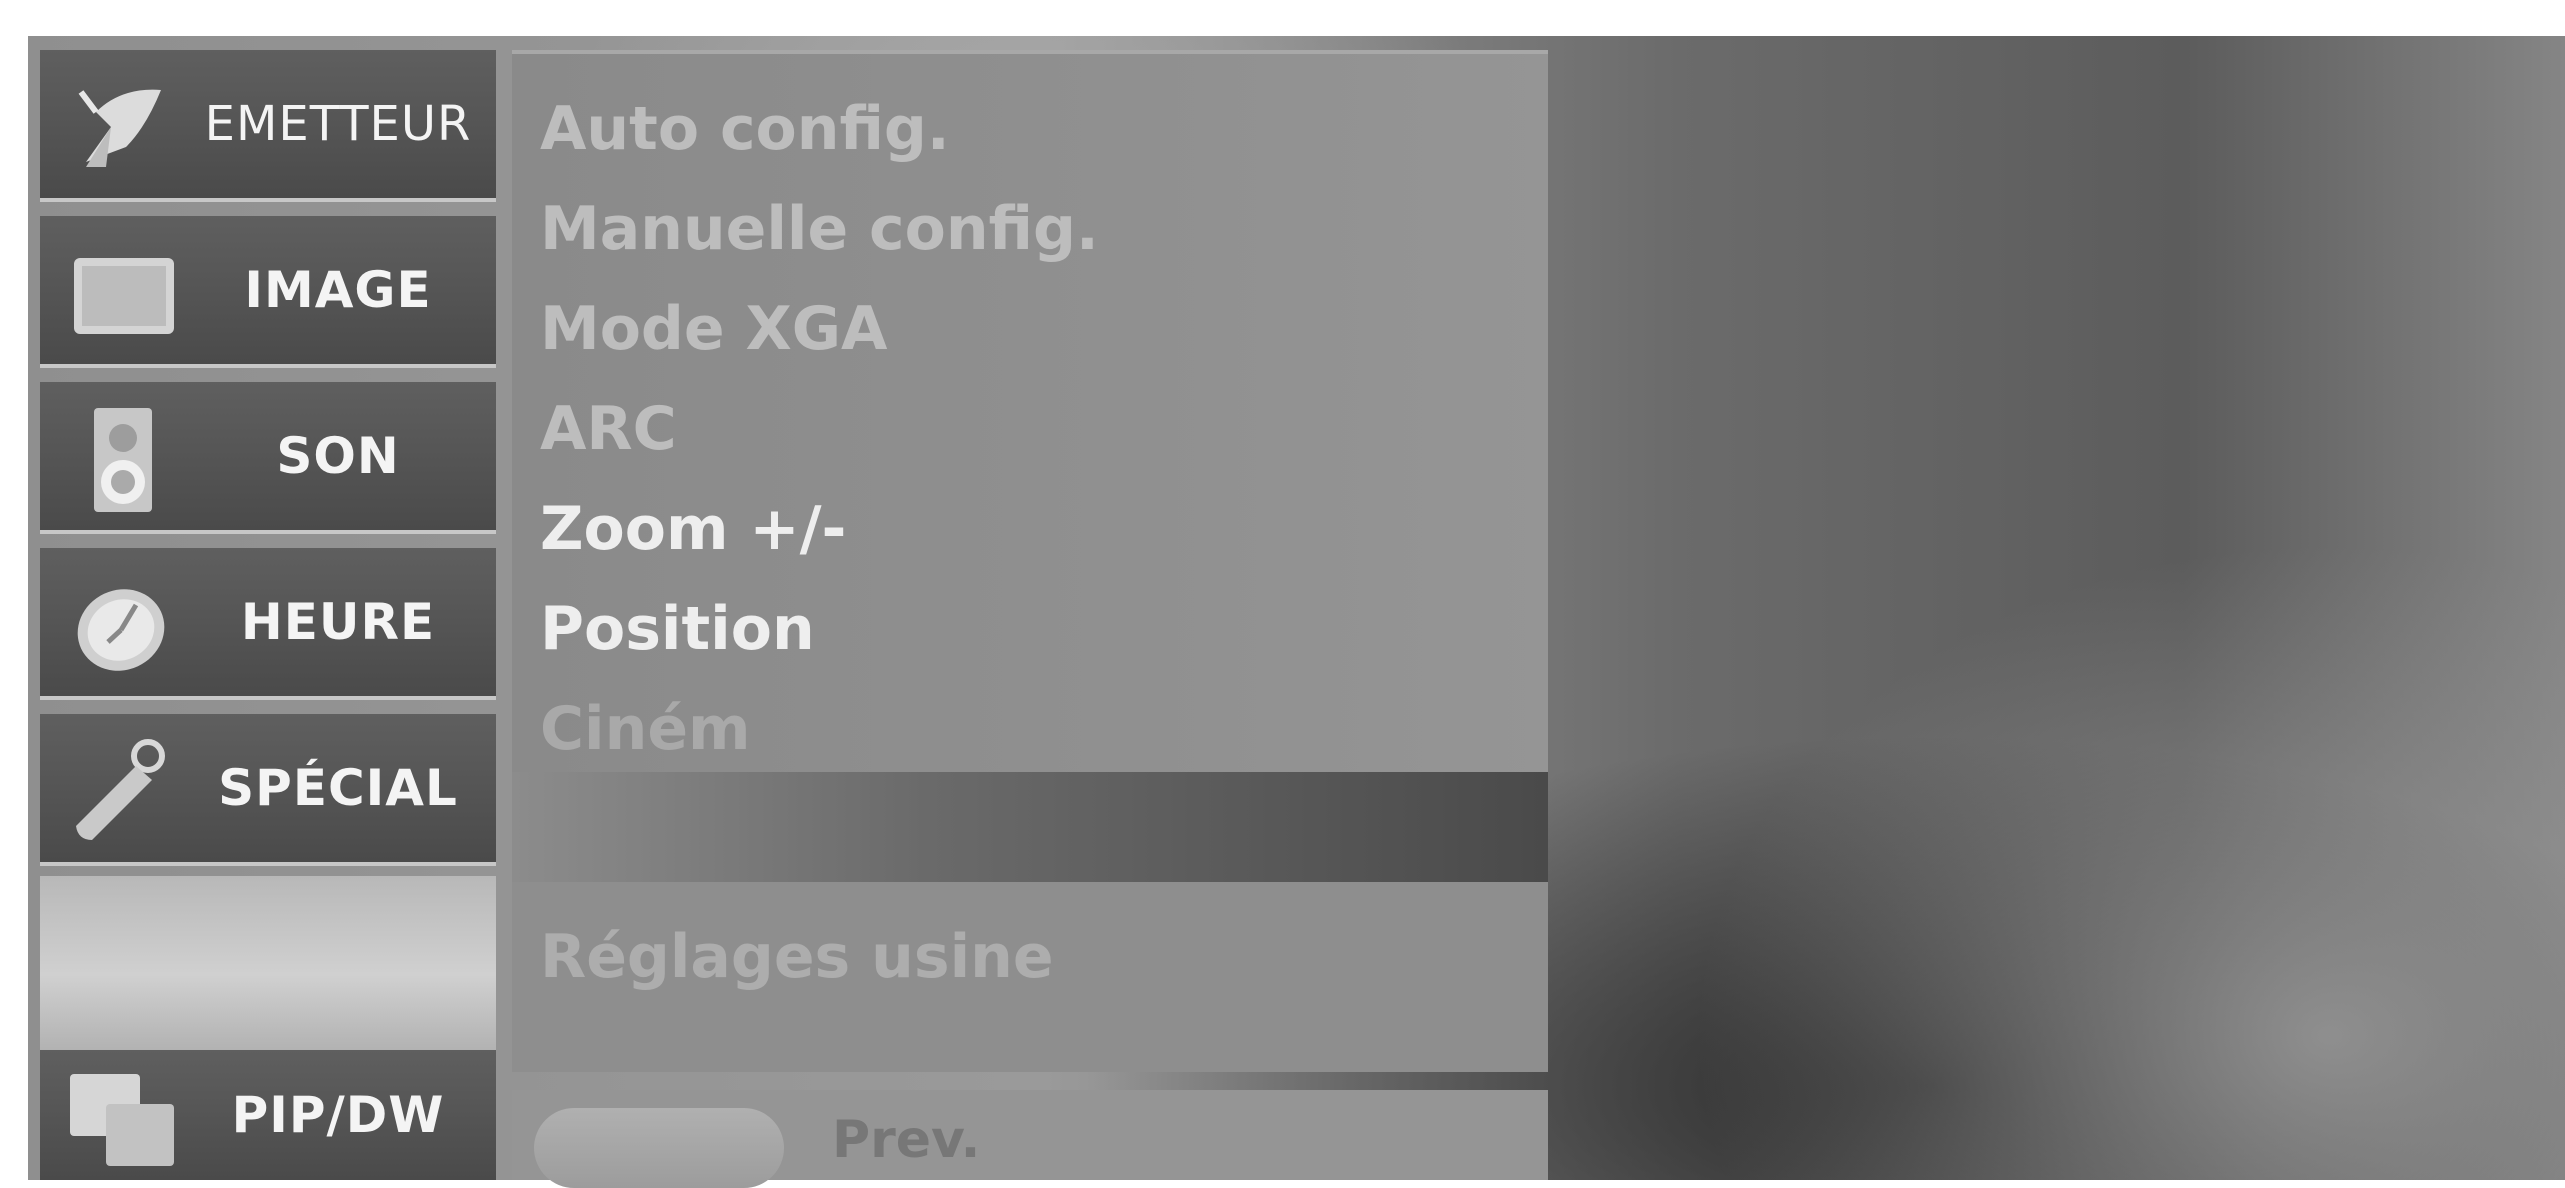  Describe the element at coordinates (745, 129) in the screenshot. I see `option-auto-config: Auto config.` at that location.